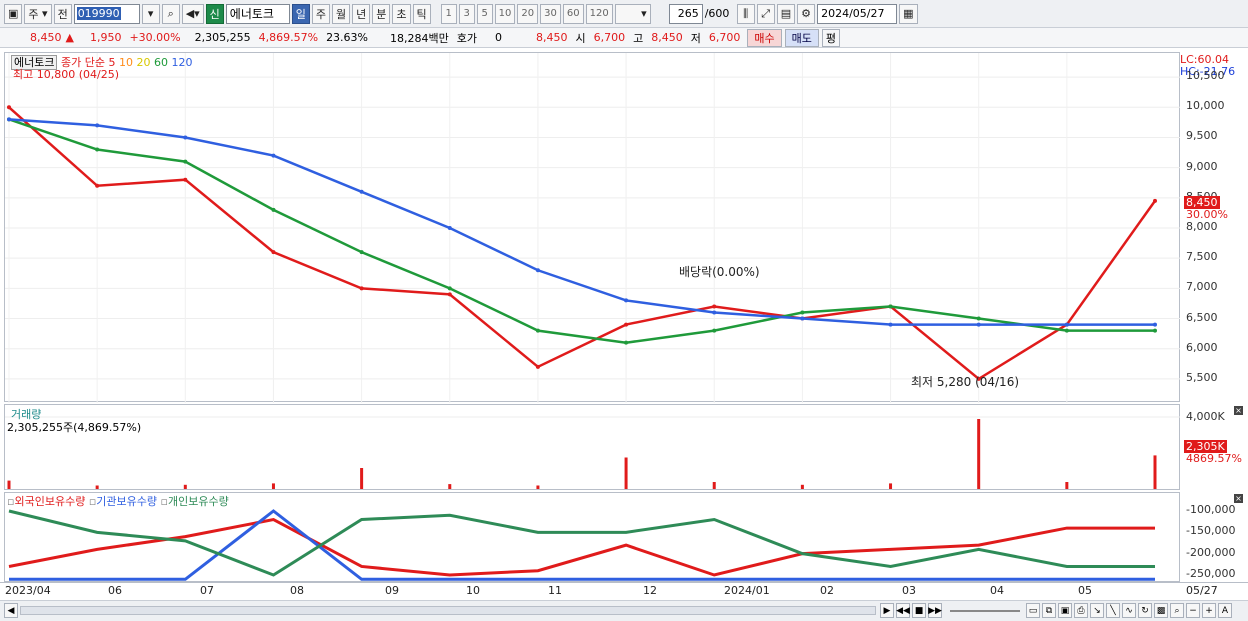  What do you see at coordinates (421, 13) in the screenshot?
I see `period-tick-button: 틱` at bounding box center [421, 13].